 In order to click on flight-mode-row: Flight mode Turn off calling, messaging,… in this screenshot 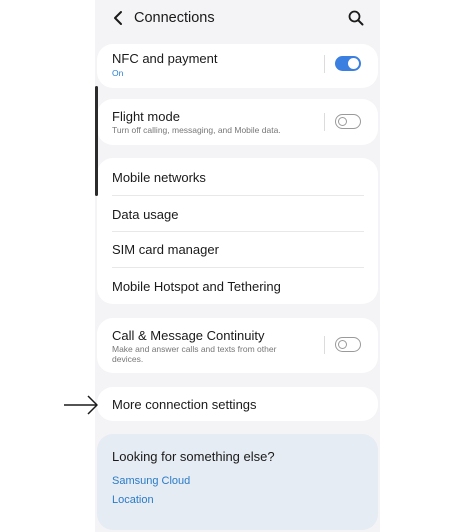, I will do `click(237, 122)`.